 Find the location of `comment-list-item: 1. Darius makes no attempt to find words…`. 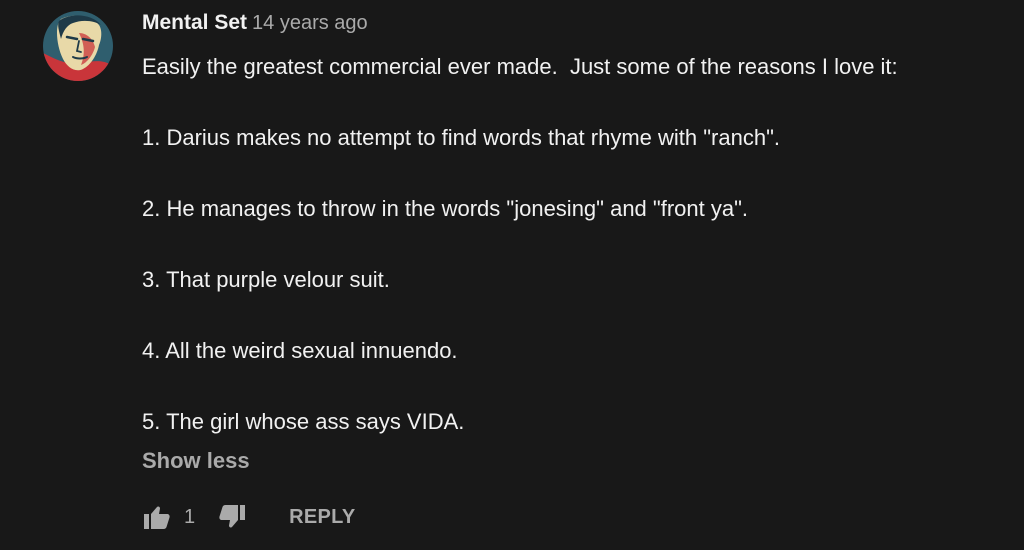

comment-list-item: 1. Darius makes no attempt to find words… is located at coordinates (461, 137).